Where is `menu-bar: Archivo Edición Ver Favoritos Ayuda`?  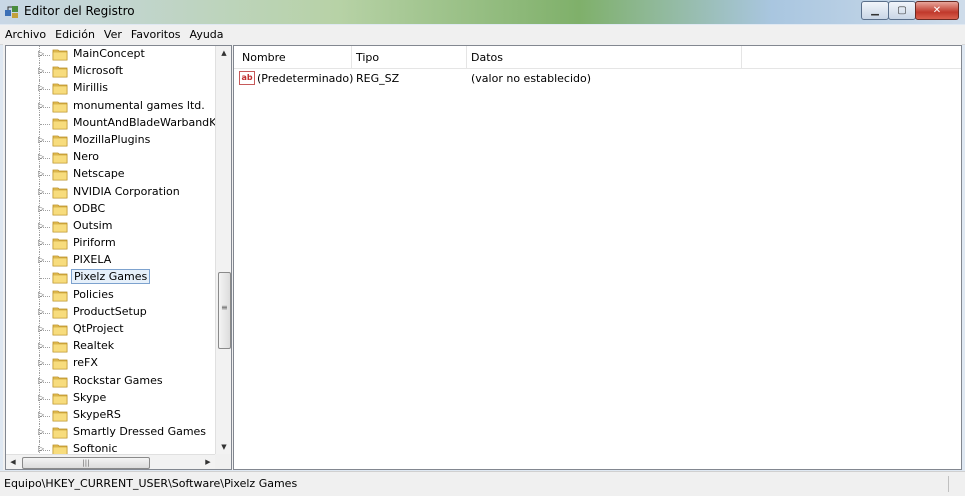 menu-bar: Archivo Edición Ver Favoritos Ayuda is located at coordinates (482, 35).